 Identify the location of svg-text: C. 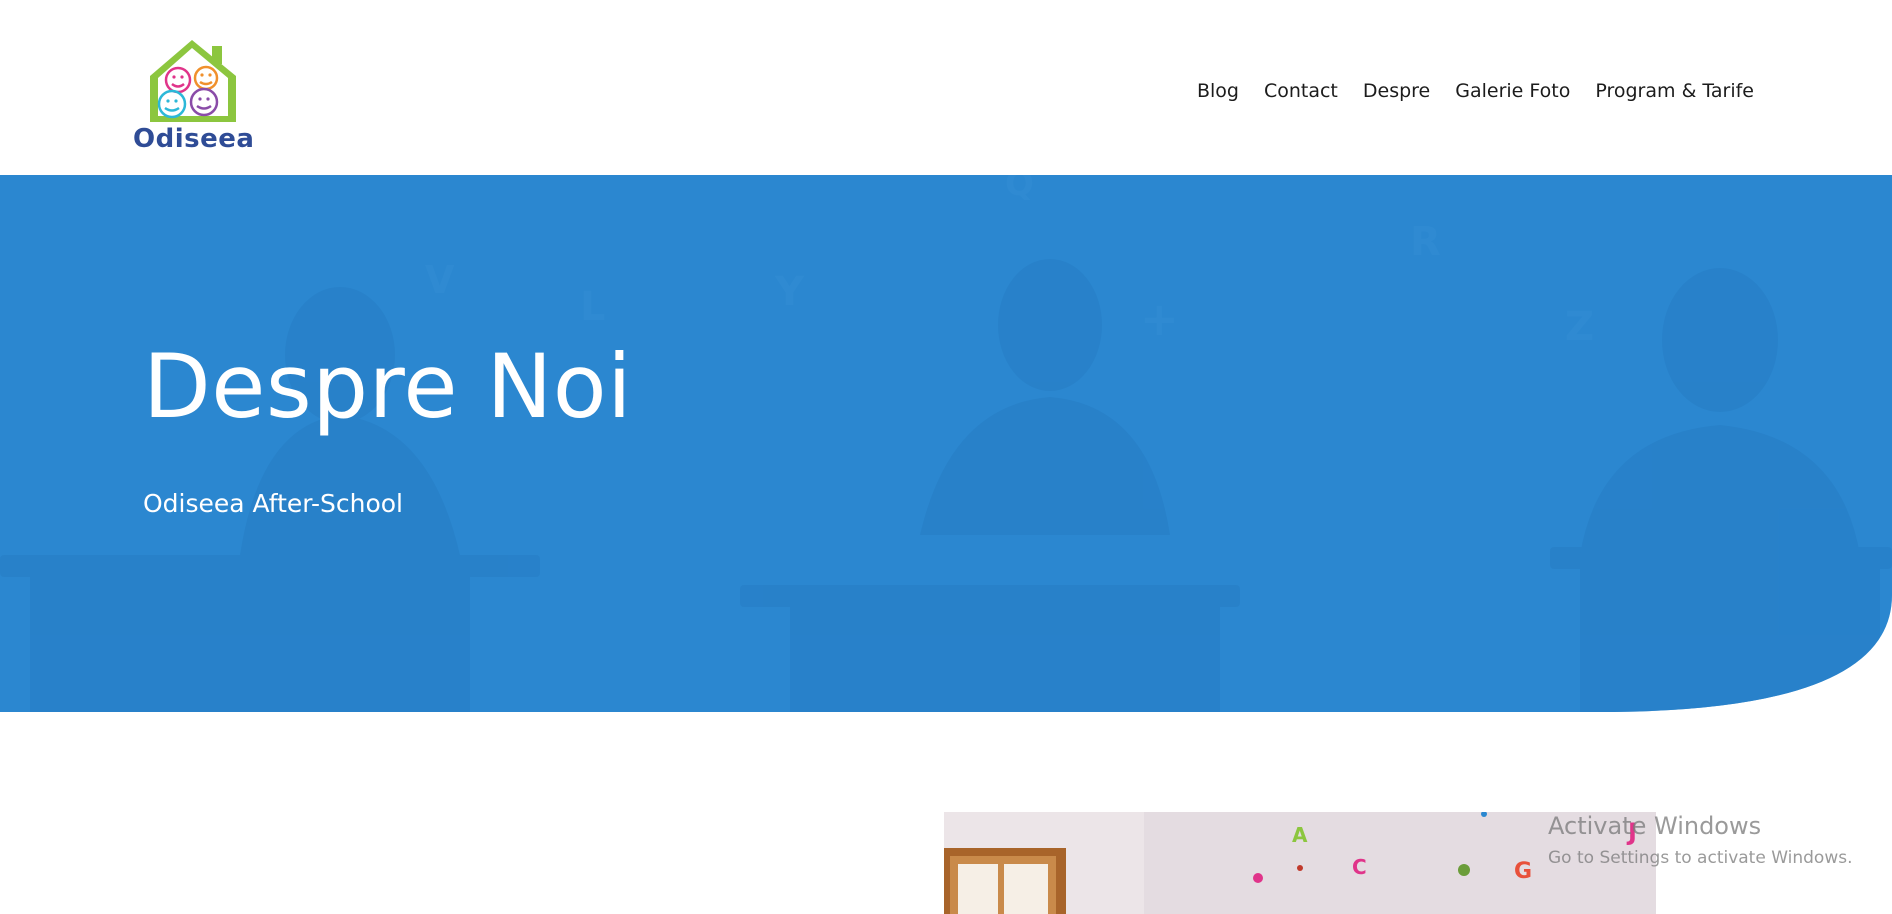
(1359, 867).